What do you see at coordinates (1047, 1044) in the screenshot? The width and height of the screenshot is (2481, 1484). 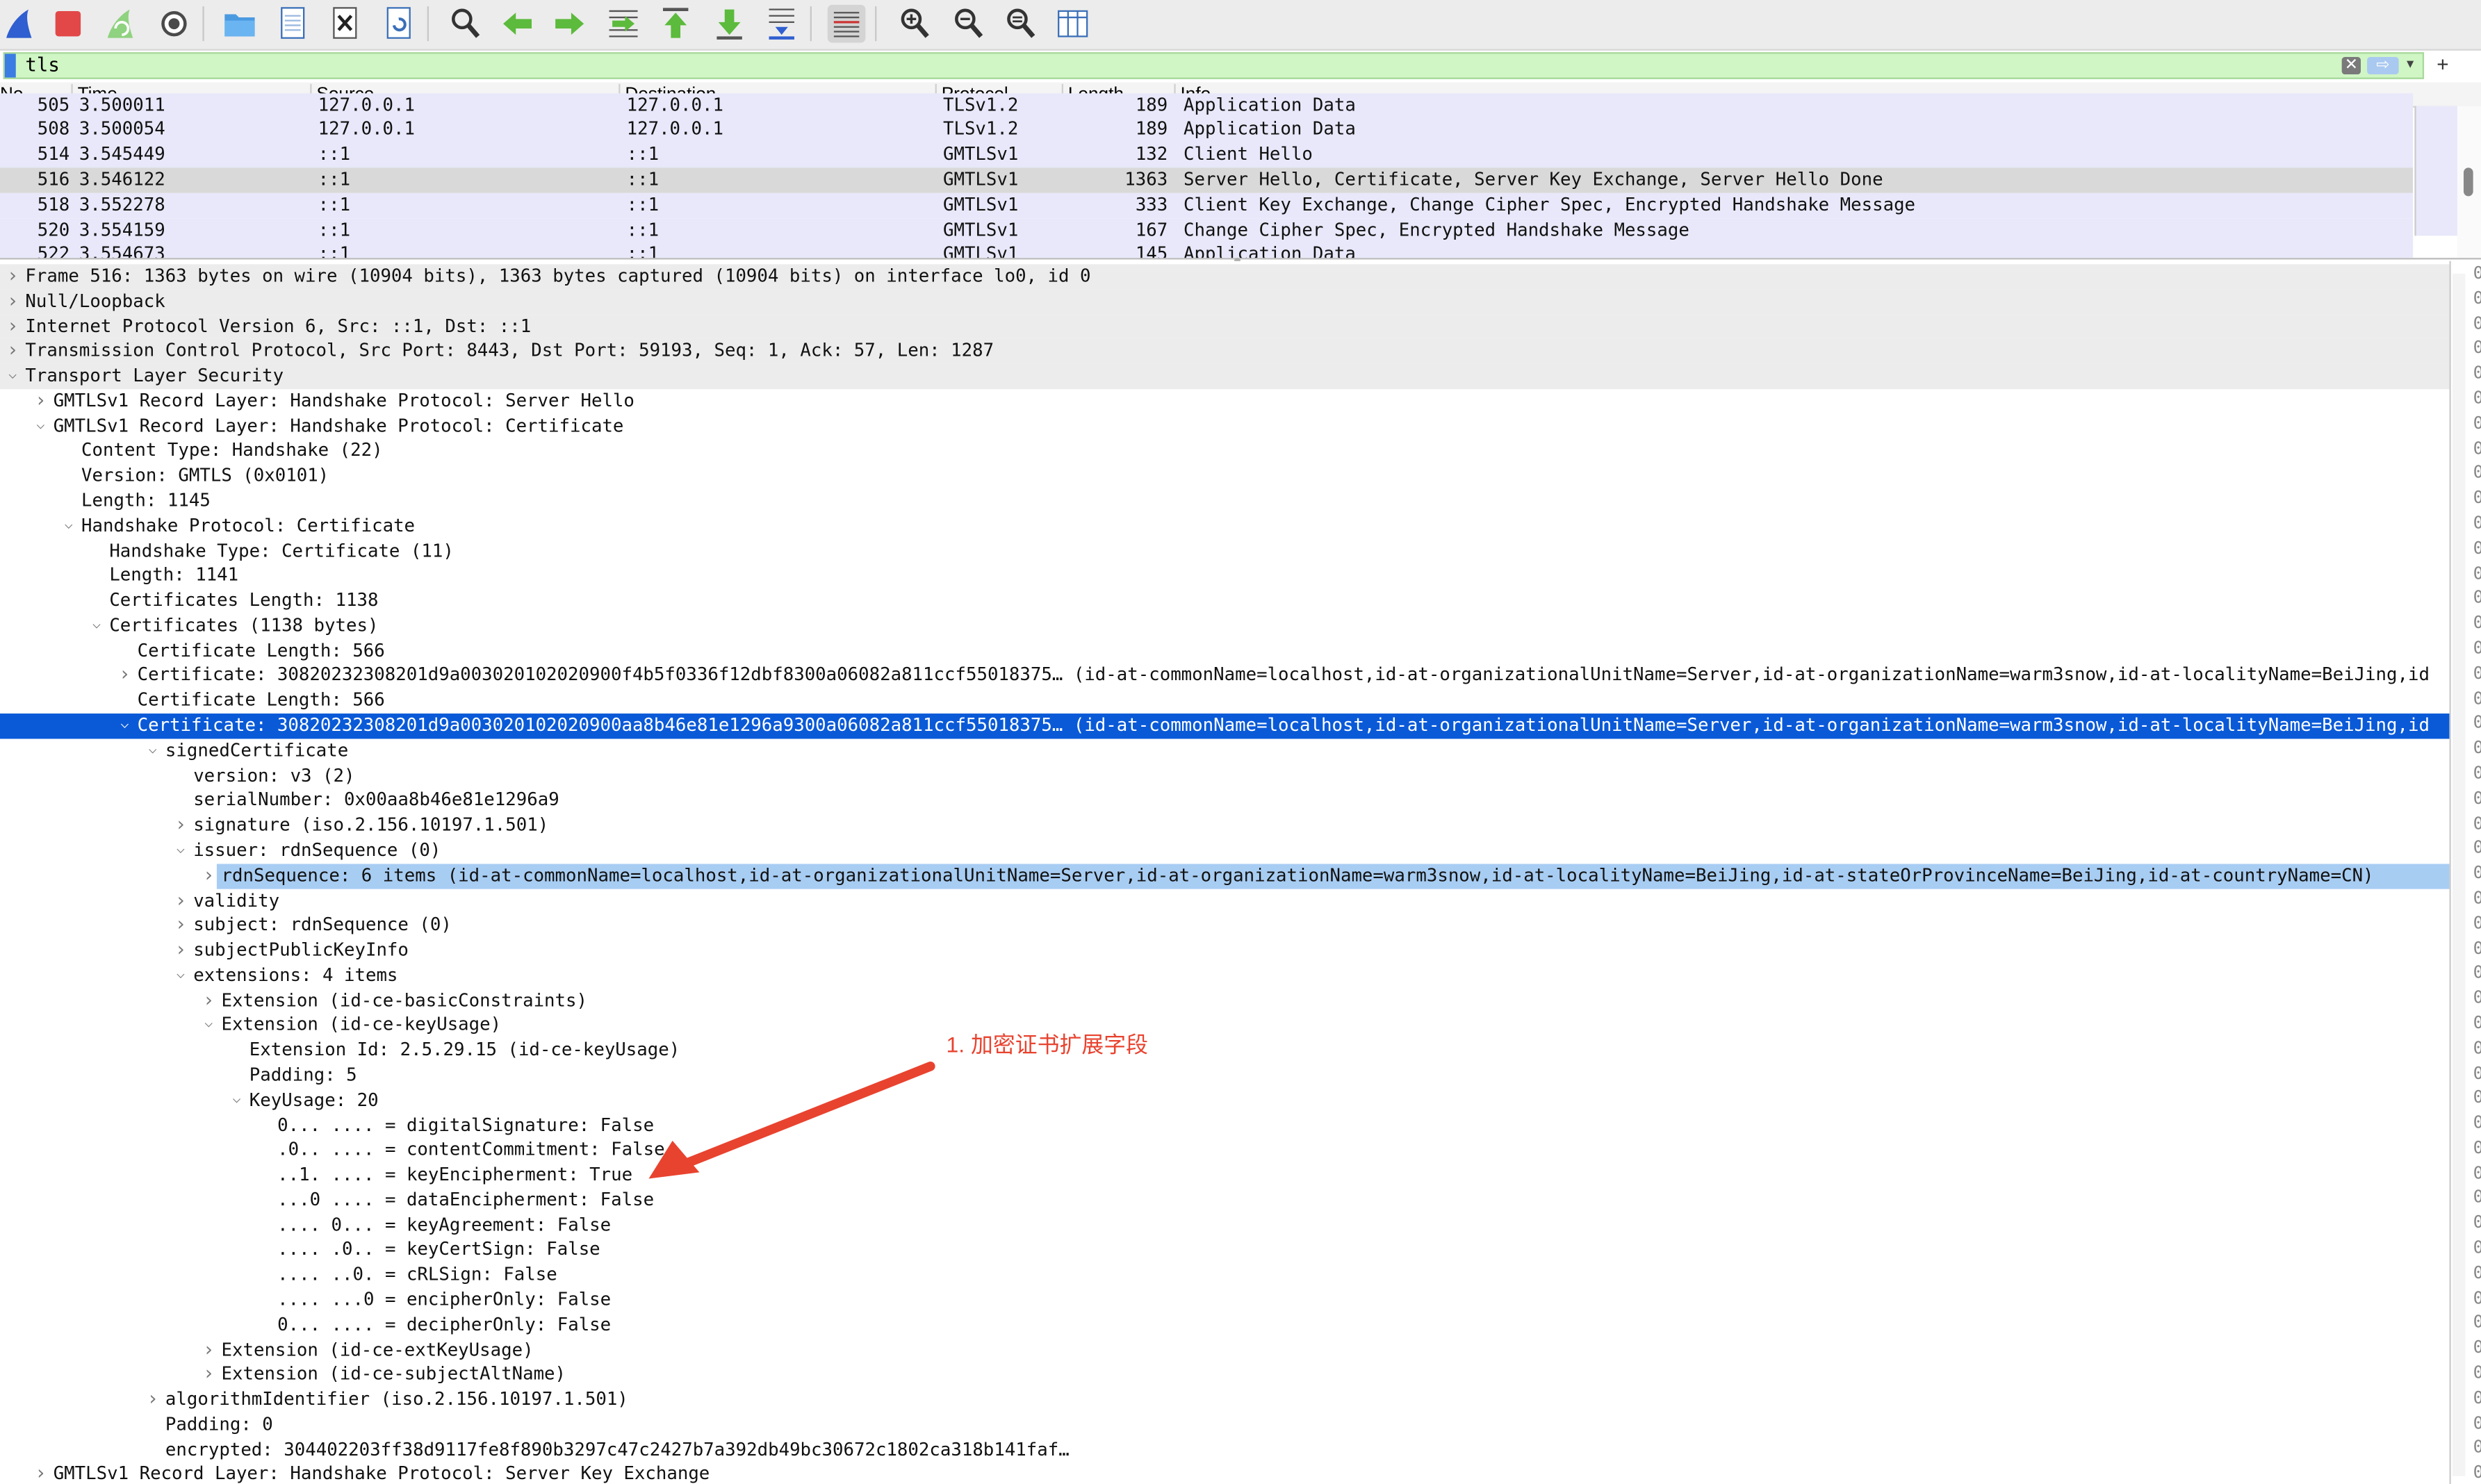 I see `annotation-label: 1. 加密证书扩展字段` at bounding box center [1047, 1044].